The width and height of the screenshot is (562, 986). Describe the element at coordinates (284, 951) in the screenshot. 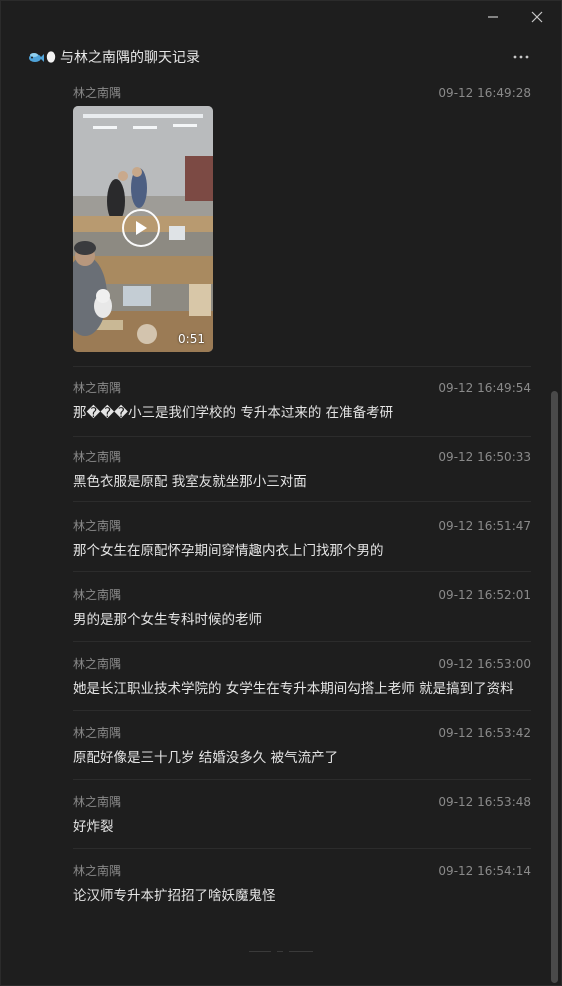

I see `loading-indicator` at that location.